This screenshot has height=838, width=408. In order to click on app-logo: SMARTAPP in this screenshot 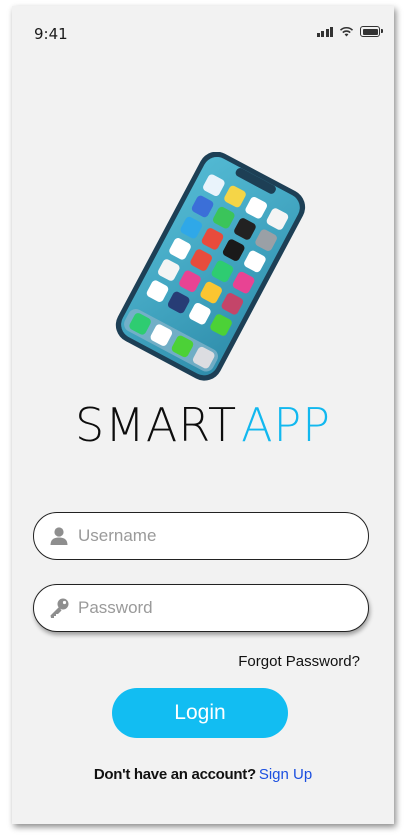, I will do `click(203, 425)`.